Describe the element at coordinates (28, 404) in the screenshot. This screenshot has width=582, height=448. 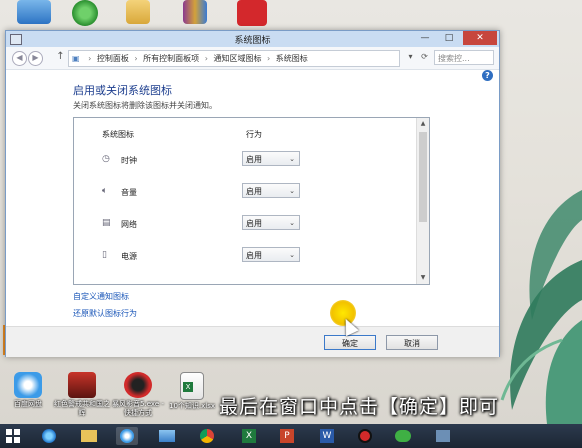
I see `desktop-icon-label: 百度网盘` at that location.